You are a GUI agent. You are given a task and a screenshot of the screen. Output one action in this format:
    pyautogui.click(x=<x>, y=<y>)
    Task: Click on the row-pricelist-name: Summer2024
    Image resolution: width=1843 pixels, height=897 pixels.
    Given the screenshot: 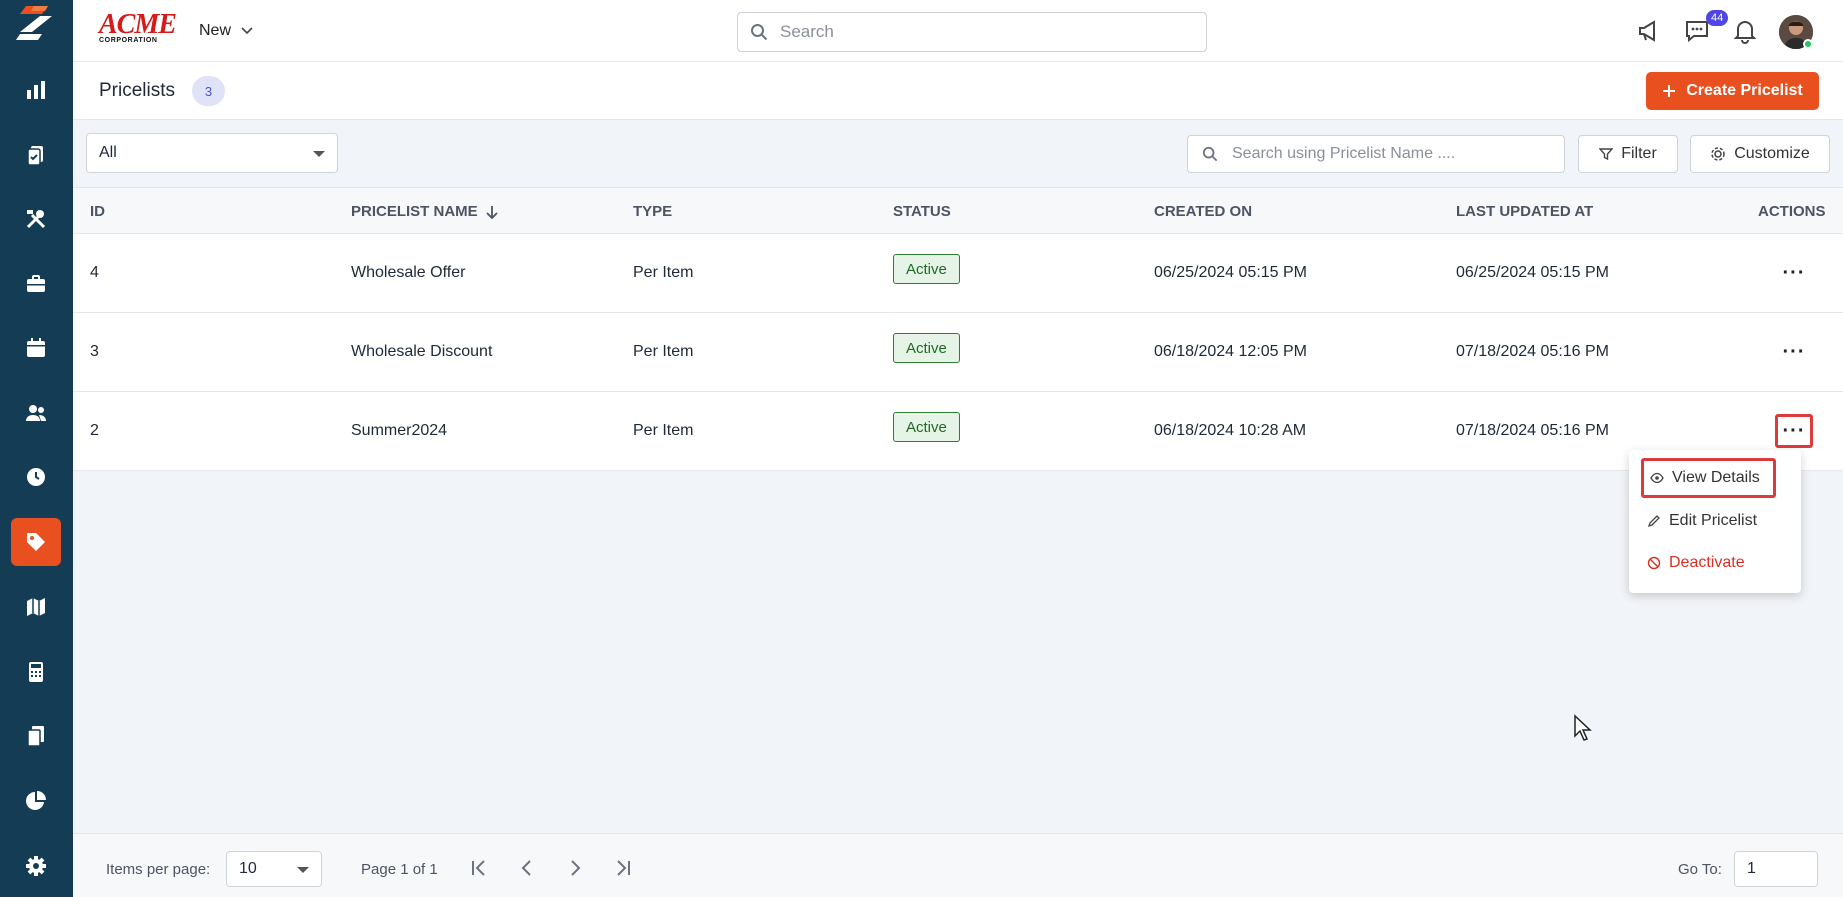 What is the action you would take?
    pyautogui.click(x=399, y=431)
    